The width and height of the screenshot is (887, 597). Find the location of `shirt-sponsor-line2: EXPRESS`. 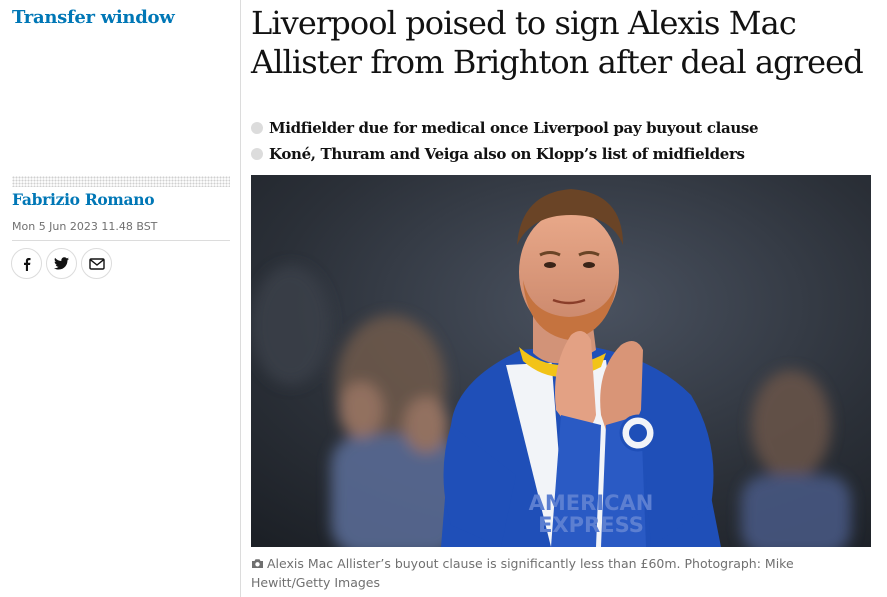

shirt-sponsor-line2: EXPRESS is located at coordinates (591, 525).